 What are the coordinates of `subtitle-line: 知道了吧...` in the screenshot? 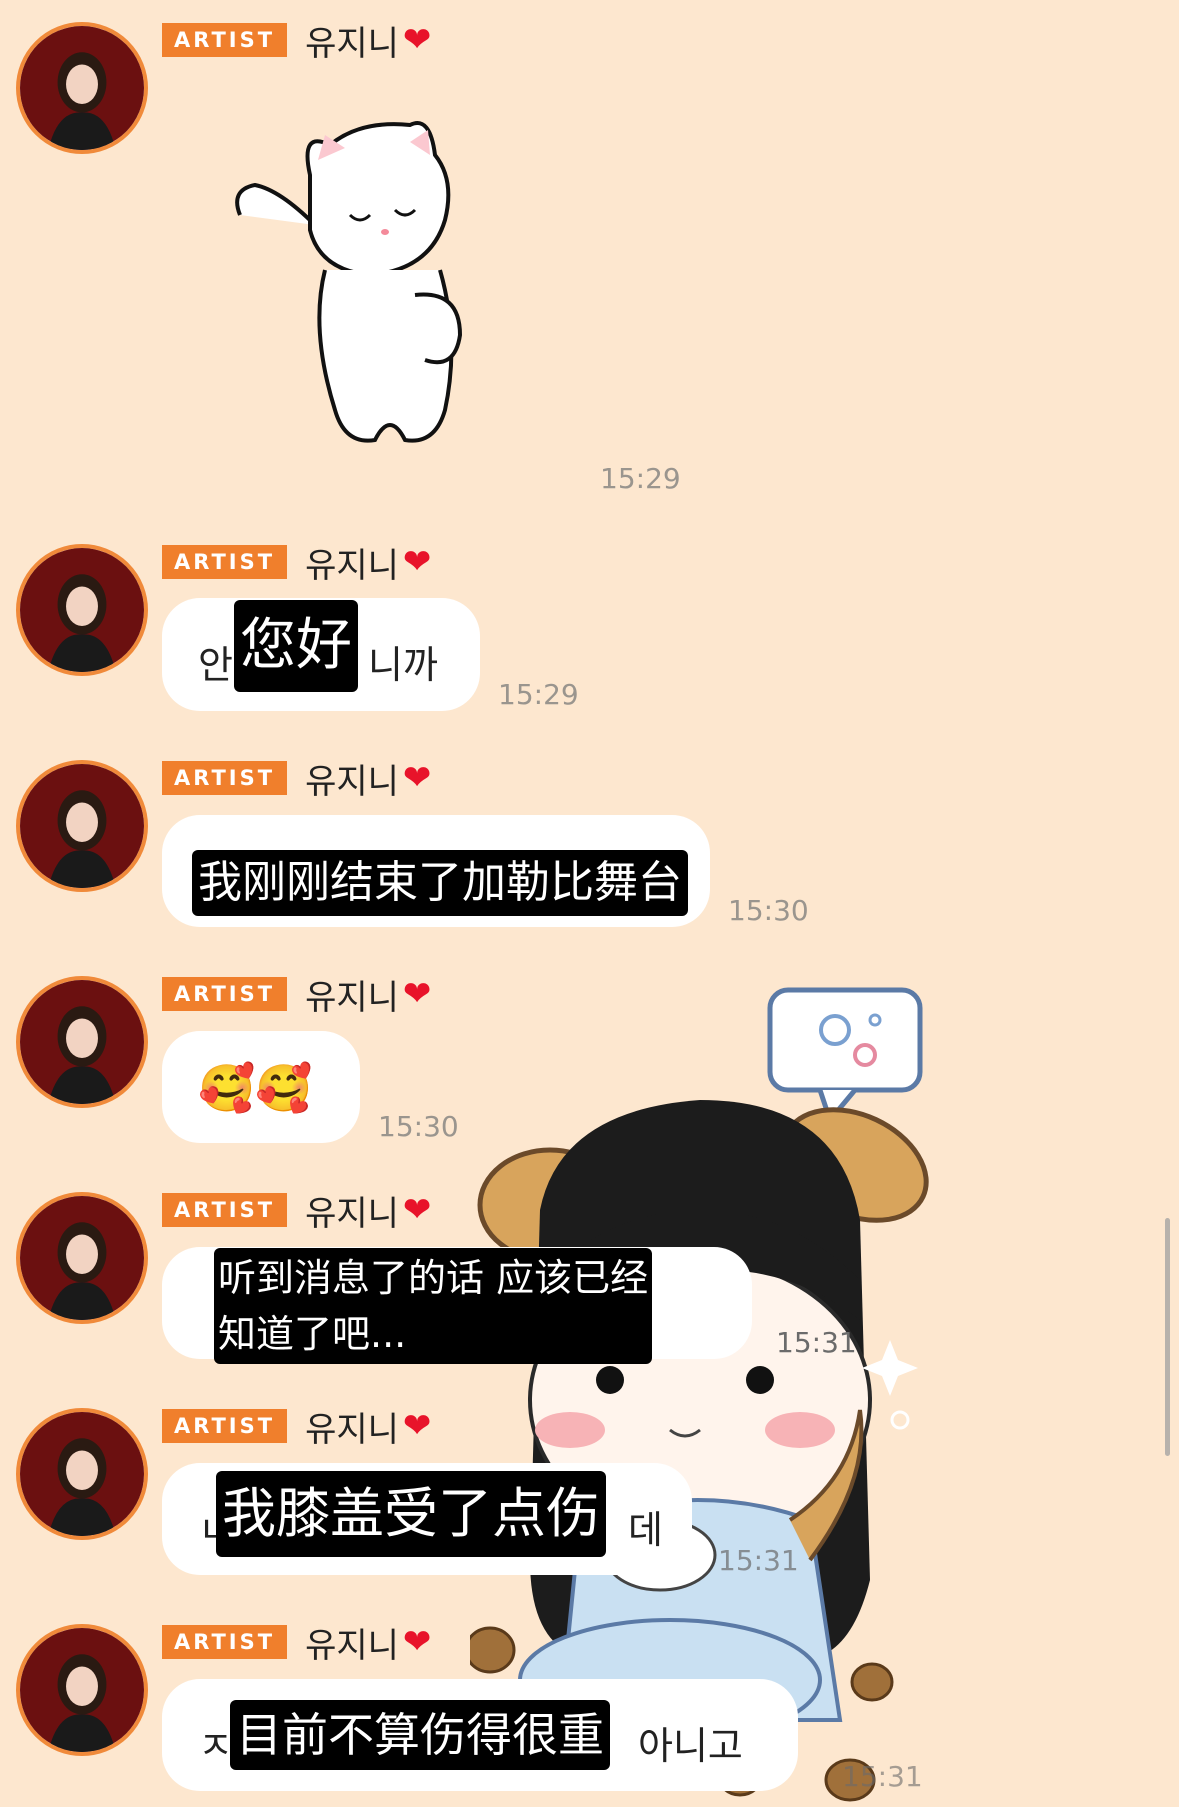 It's located at (312, 1334).